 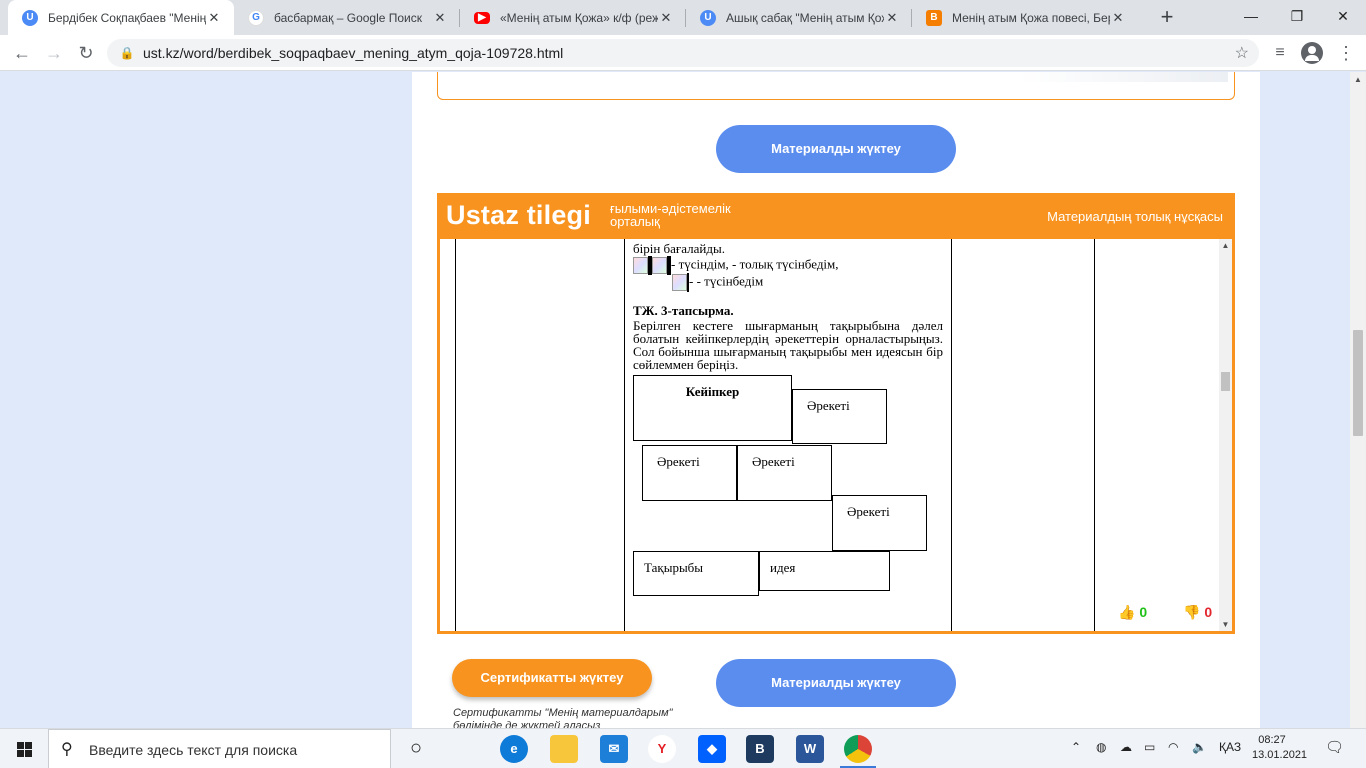 What do you see at coordinates (1101, 747) in the screenshot?
I see `tray-meet-icon: ◍` at bounding box center [1101, 747].